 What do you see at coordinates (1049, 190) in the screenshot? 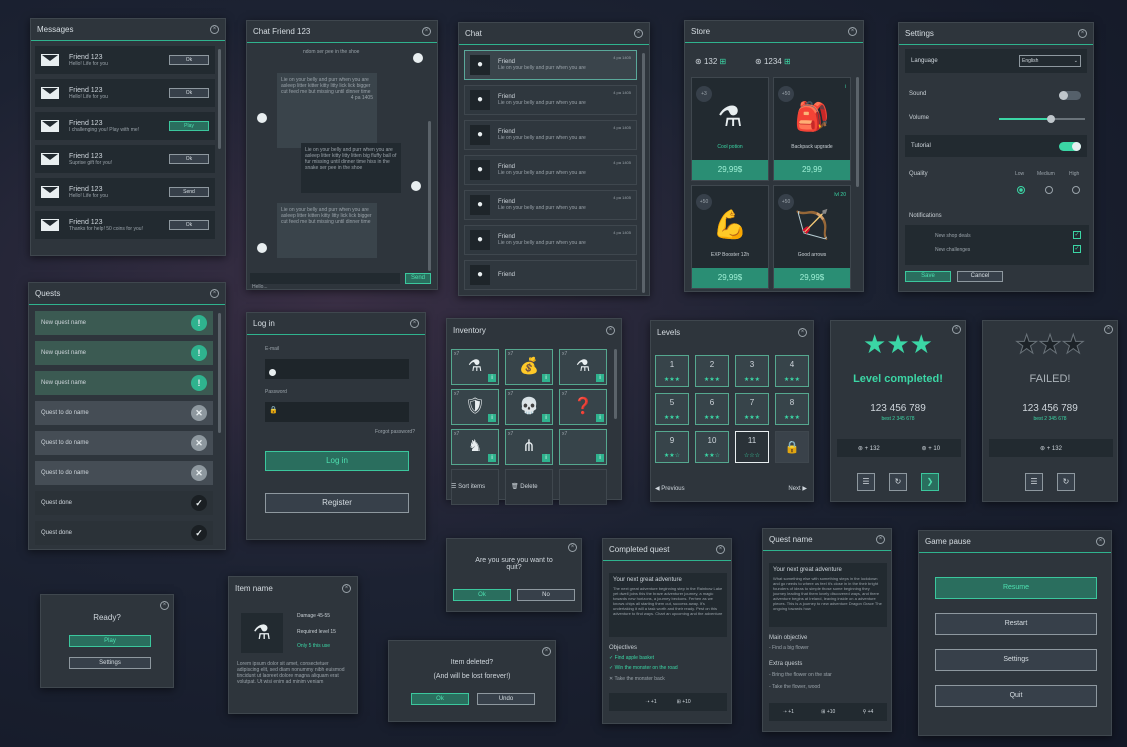
I see `quality-medium-radio` at bounding box center [1049, 190].